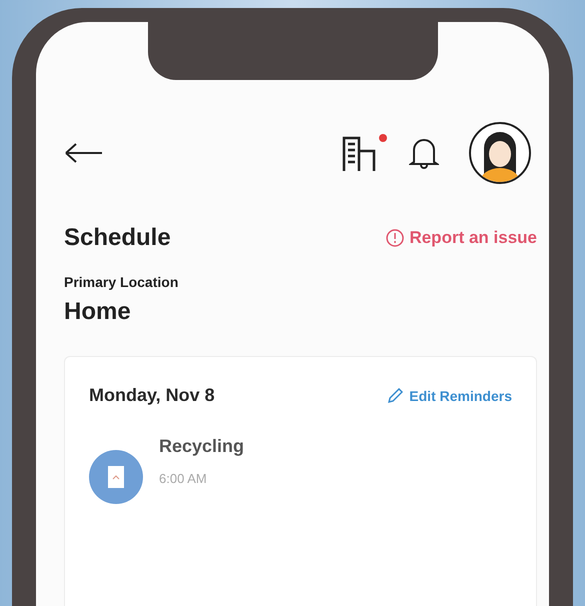  I want to click on schedule-title: Schedule, so click(117, 238).